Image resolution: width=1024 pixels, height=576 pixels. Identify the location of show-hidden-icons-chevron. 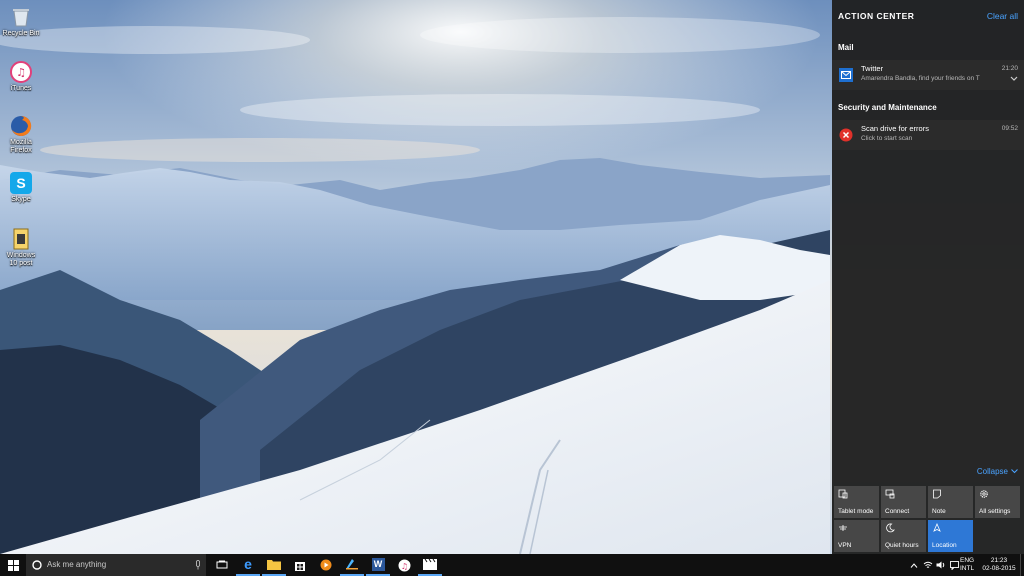
(914, 565).